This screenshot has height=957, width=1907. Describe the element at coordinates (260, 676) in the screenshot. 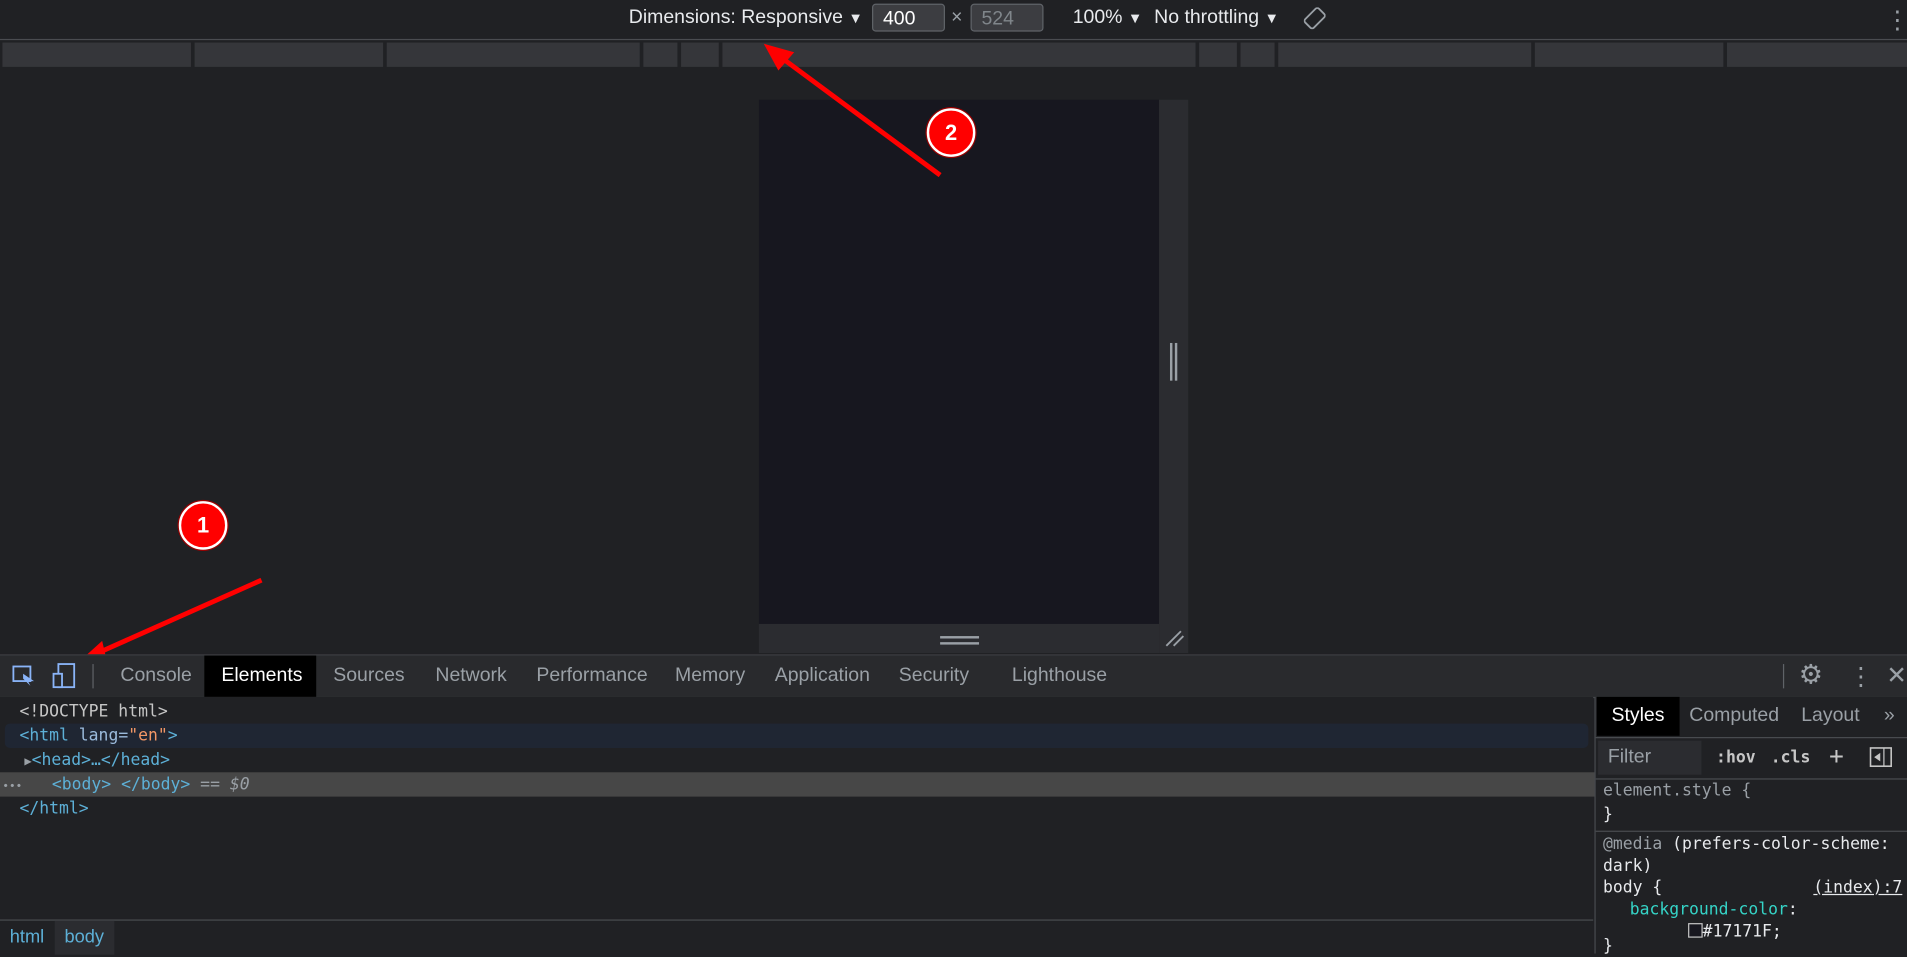

I see `tab-elements: Elements` at that location.